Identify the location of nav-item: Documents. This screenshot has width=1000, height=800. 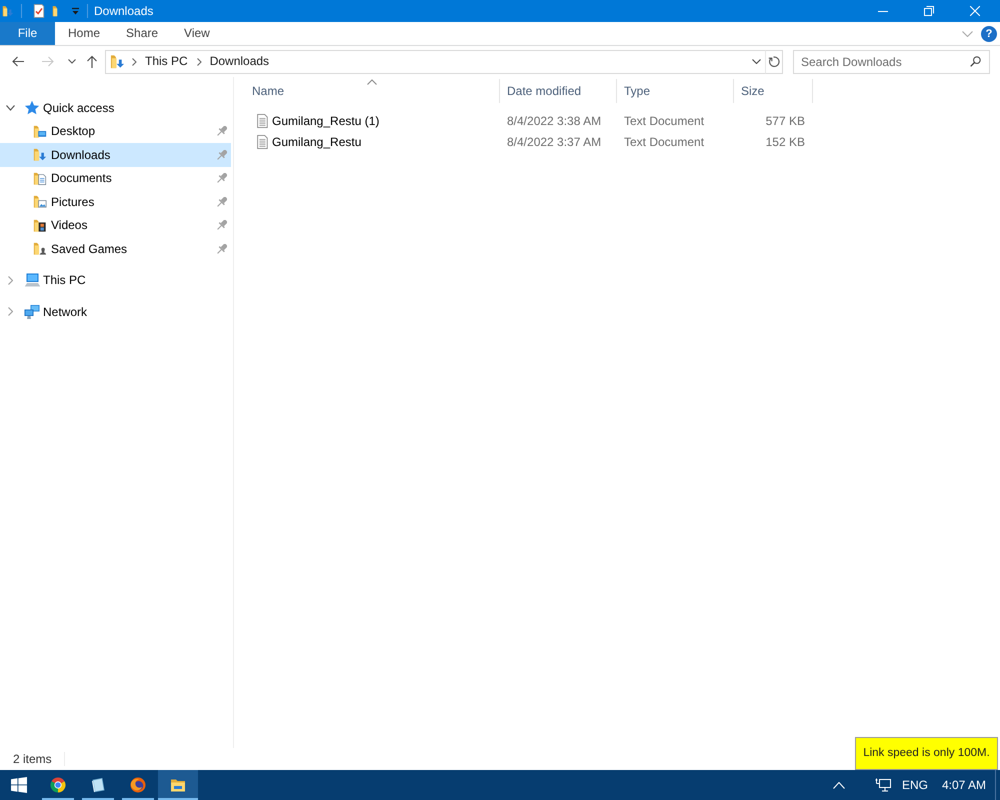
(115, 178).